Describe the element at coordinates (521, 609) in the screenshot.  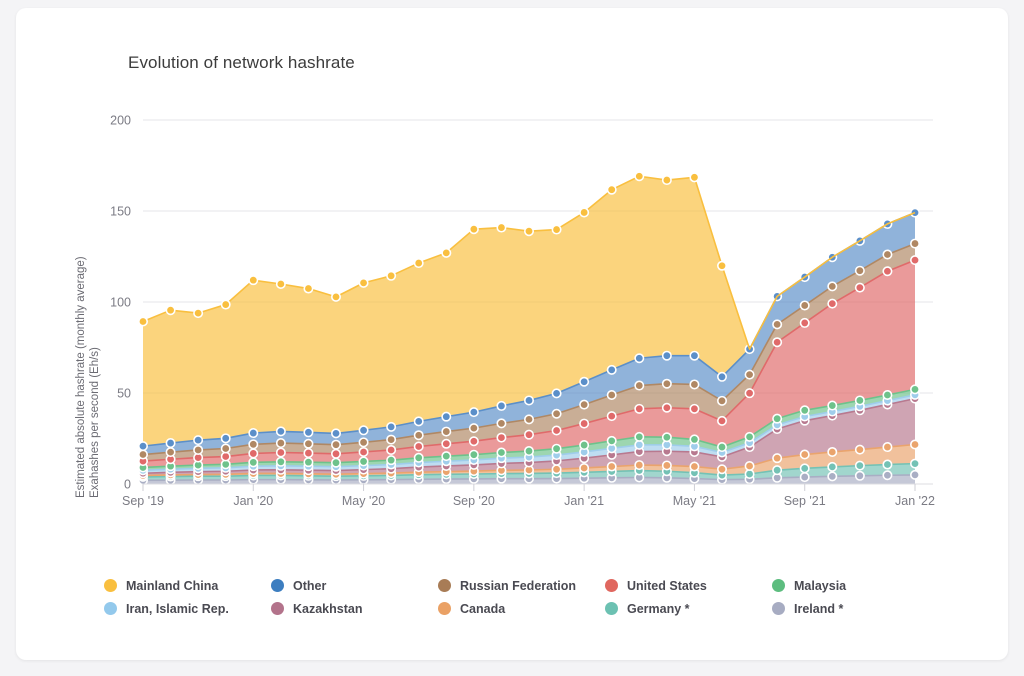
I see `legend-item-canada: Canada` at that location.